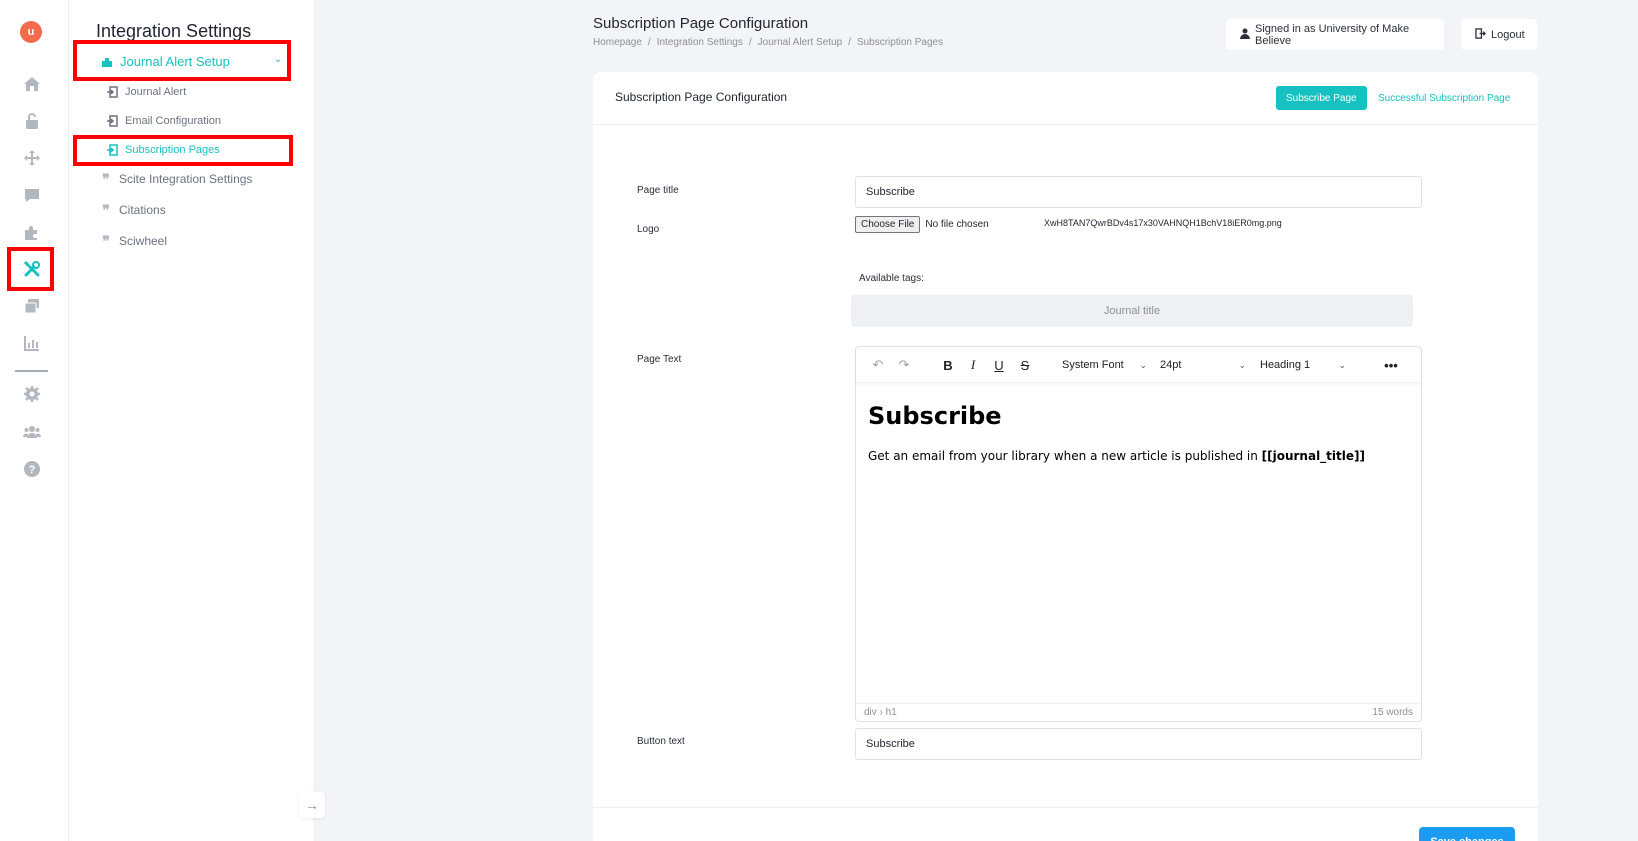 This screenshot has width=1638, height=841. Describe the element at coordinates (32, 121) in the screenshot. I see `unlock-icon` at that location.